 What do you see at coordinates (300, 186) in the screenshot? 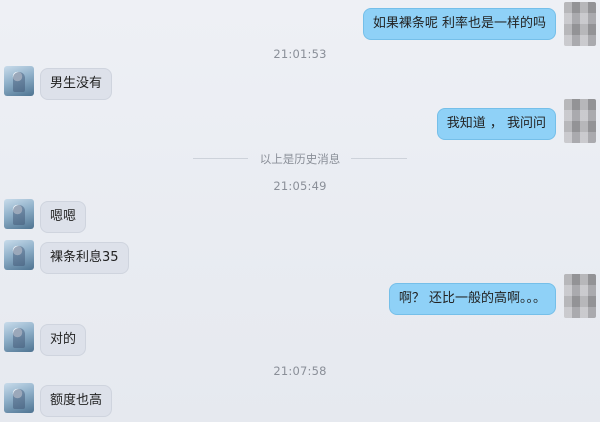
I see `message-timestamp: 21:05:49` at bounding box center [300, 186].